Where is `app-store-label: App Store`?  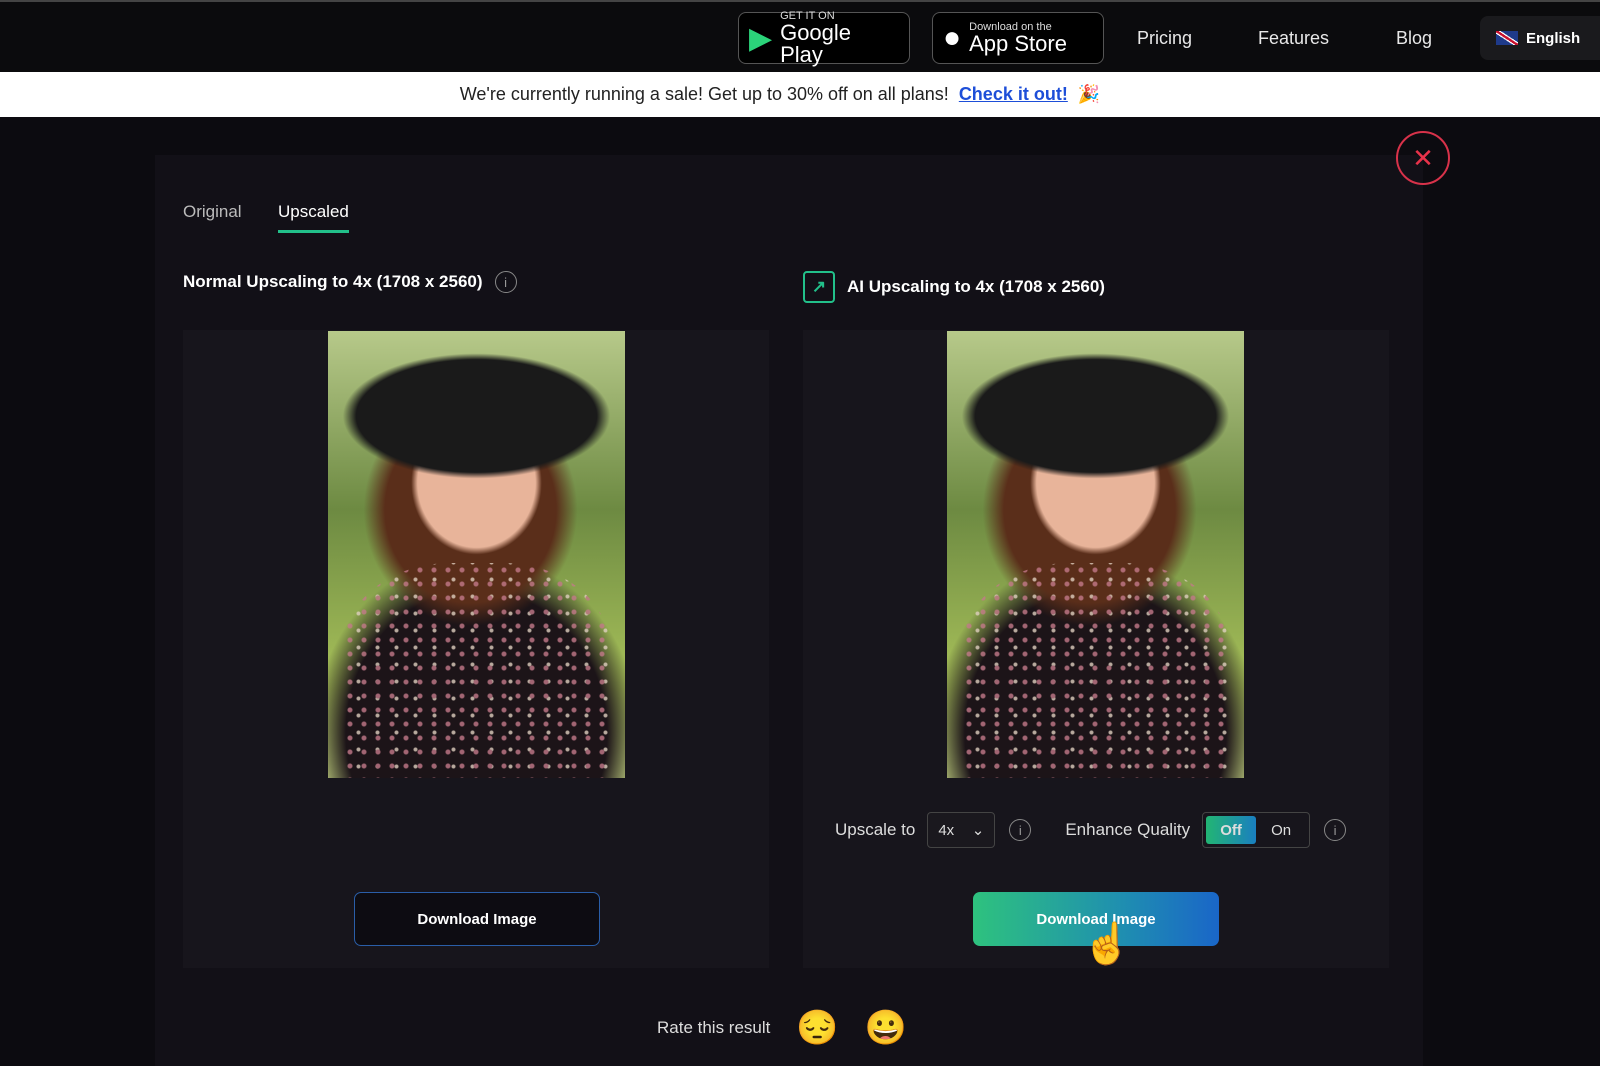 app-store-label: App Store is located at coordinates (1018, 43).